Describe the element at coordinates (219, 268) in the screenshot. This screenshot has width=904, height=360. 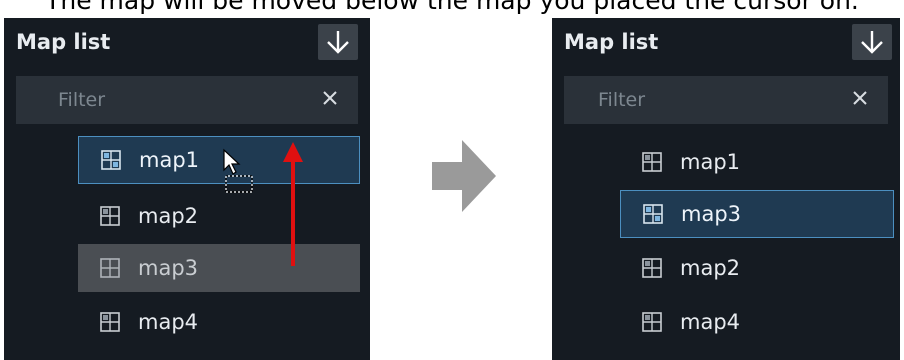
I see `list-item-map3-dragging: map3` at that location.